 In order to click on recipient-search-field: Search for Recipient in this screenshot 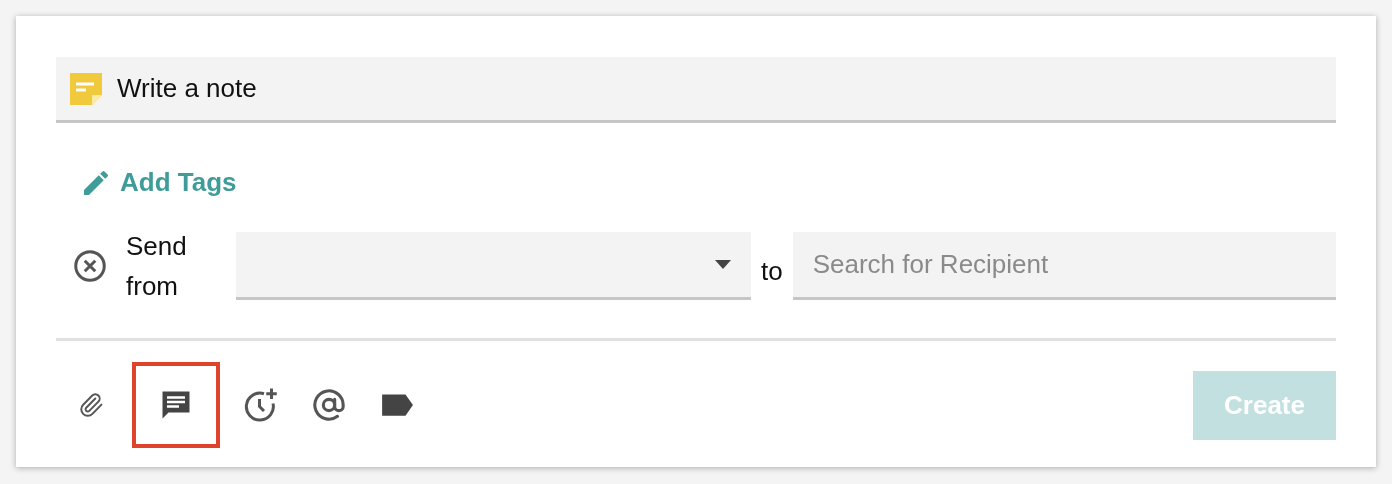, I will do `click(1064, 266)`.